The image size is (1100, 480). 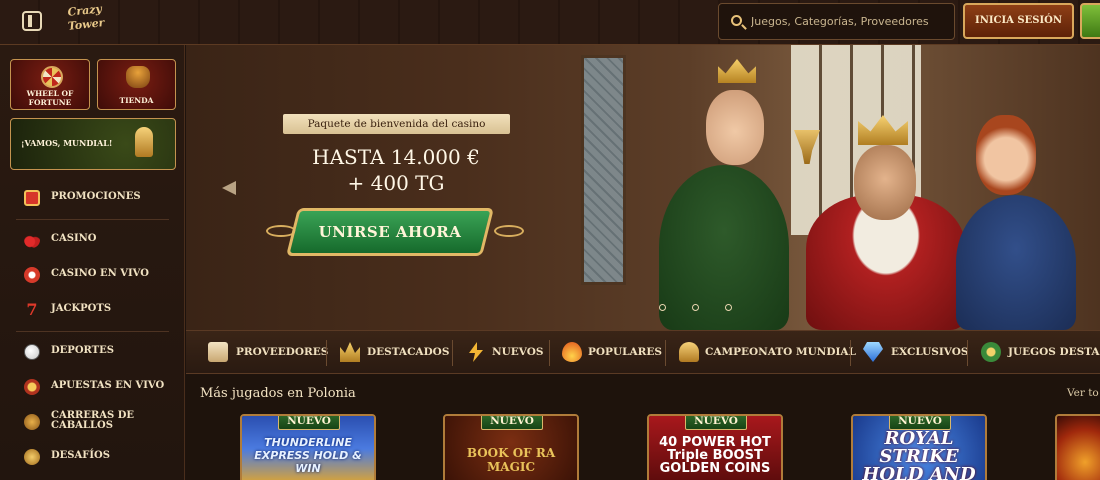 I want to click on site-logo: Crazy Tower, so click(x=86, y=23).